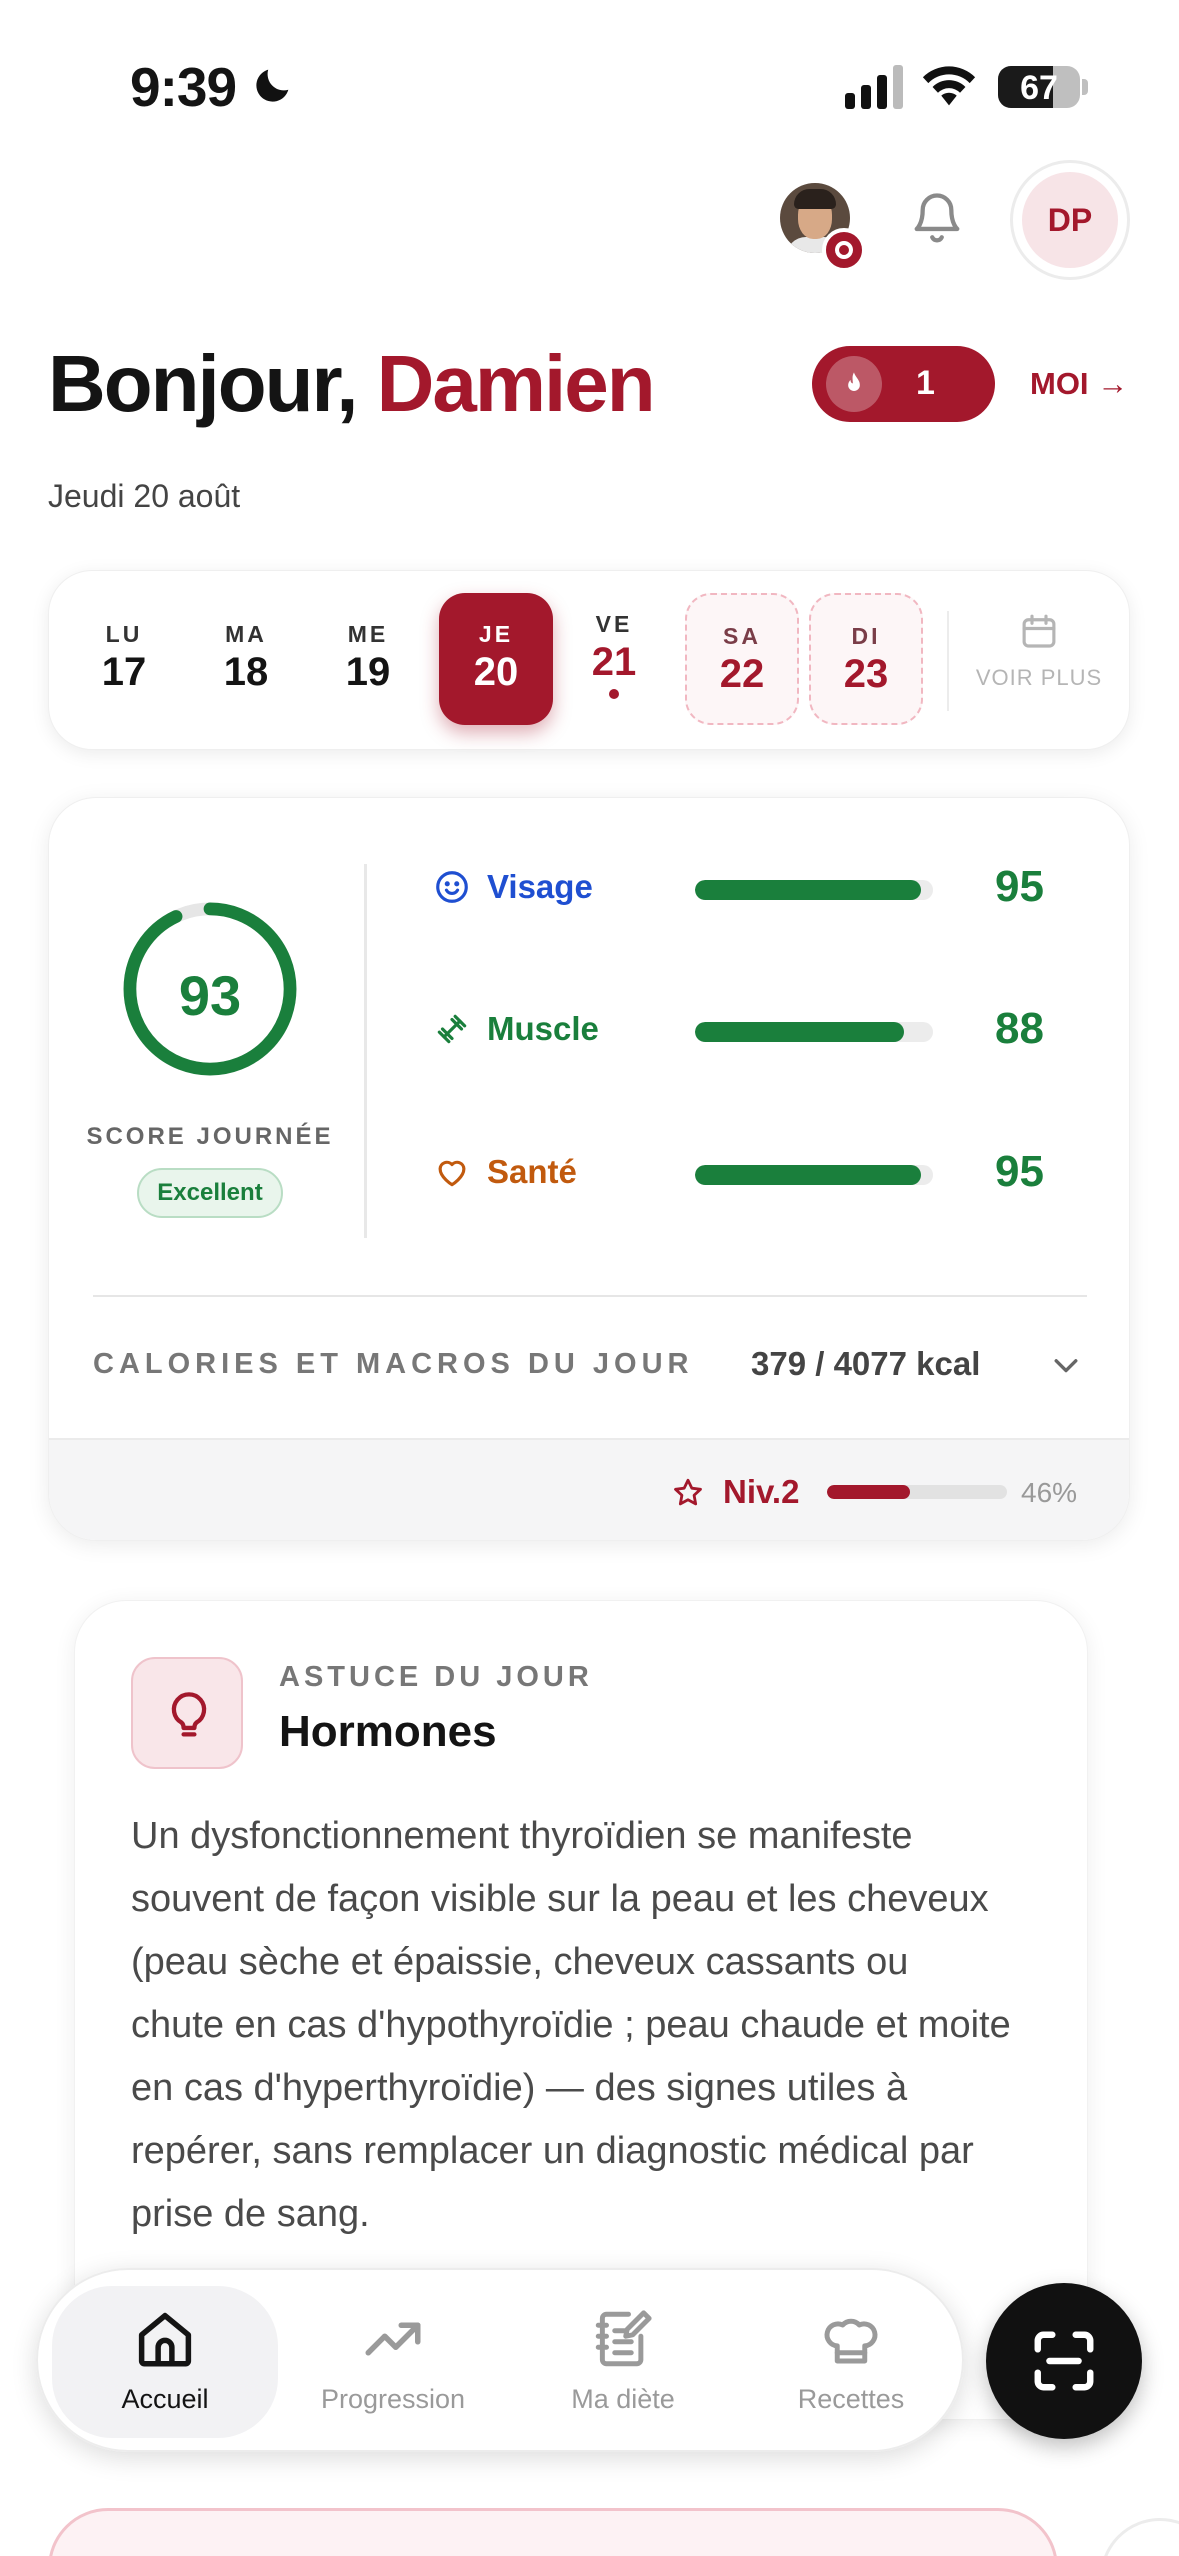  Describe the element at coordinates (1019, 1028) in the screenshot. I see `metric-value: 88` at that location.